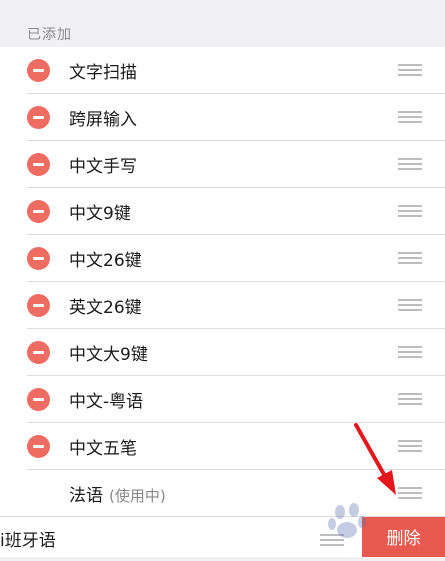 This screenshot has width=445, height=561. Describe the element at coordinates (222, 164) in the screenshot. I see `list-item: 中文手写` at that location.